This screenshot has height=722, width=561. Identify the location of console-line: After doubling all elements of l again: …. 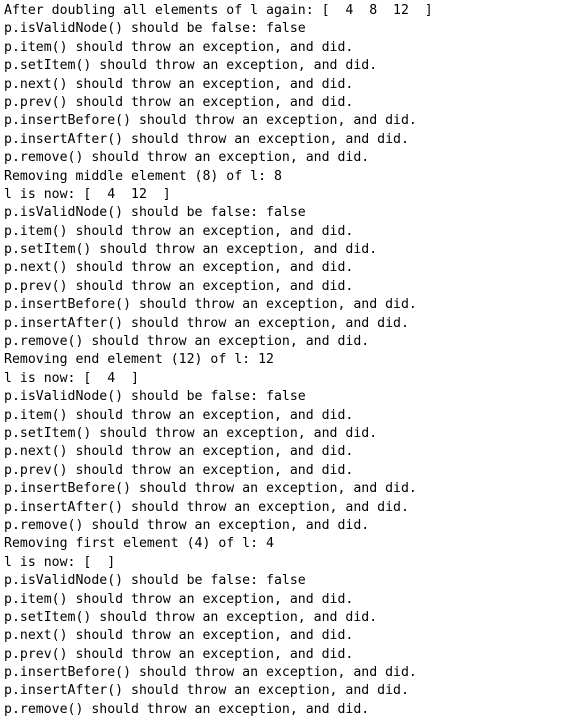
(218, 10).